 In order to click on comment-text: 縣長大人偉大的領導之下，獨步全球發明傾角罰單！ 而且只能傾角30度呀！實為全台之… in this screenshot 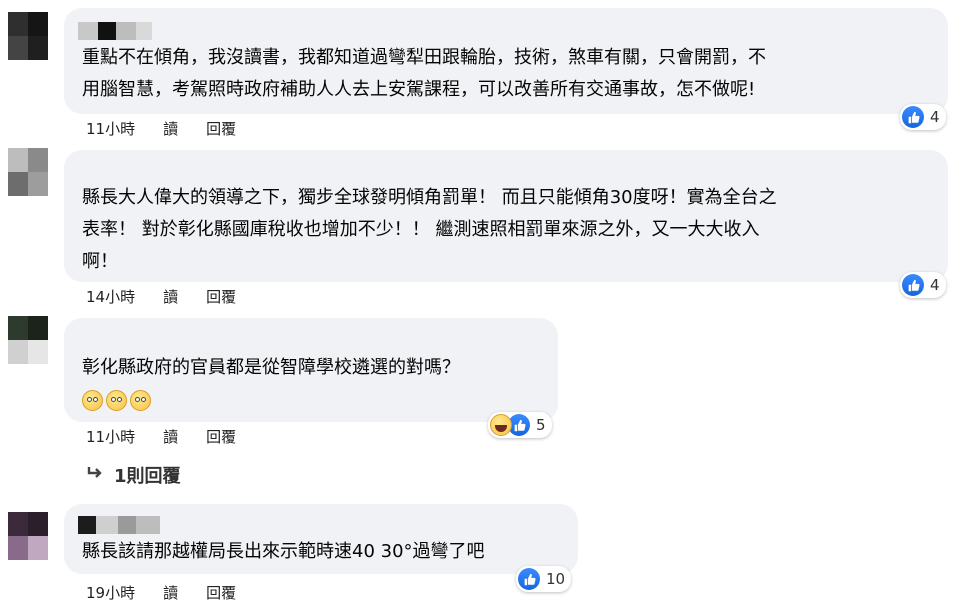, I will do `click(506, 230)`.